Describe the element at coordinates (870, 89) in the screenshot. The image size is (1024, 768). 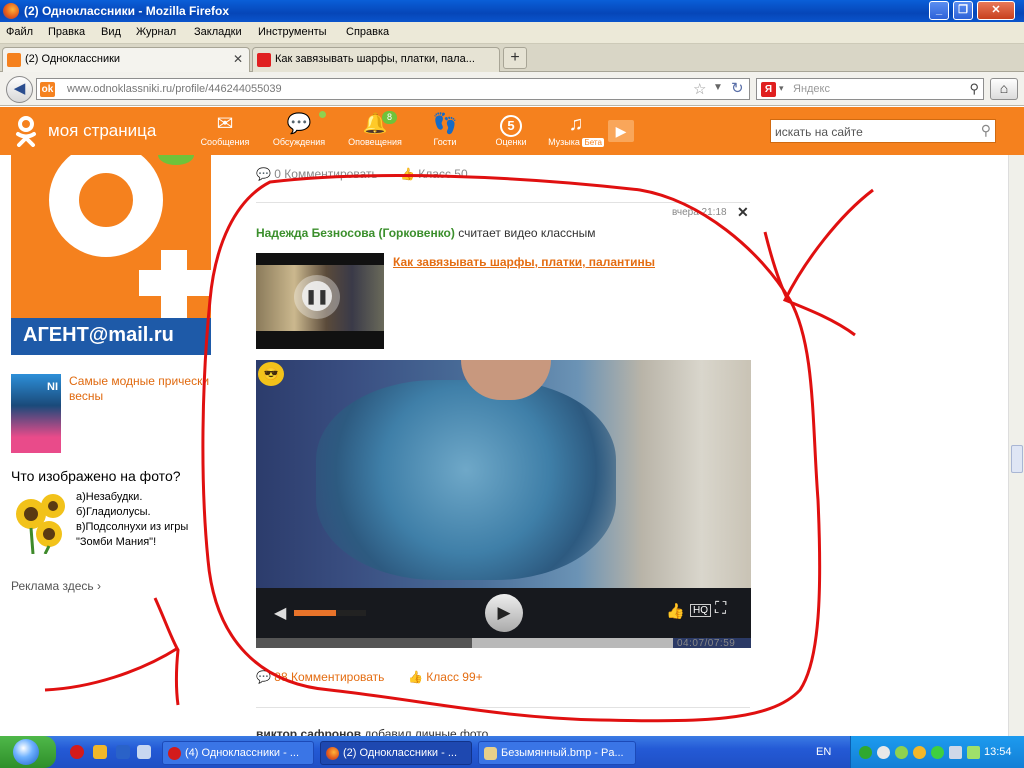
I see `search-bar: Я ▾ Яндекс ⚲` at that location.